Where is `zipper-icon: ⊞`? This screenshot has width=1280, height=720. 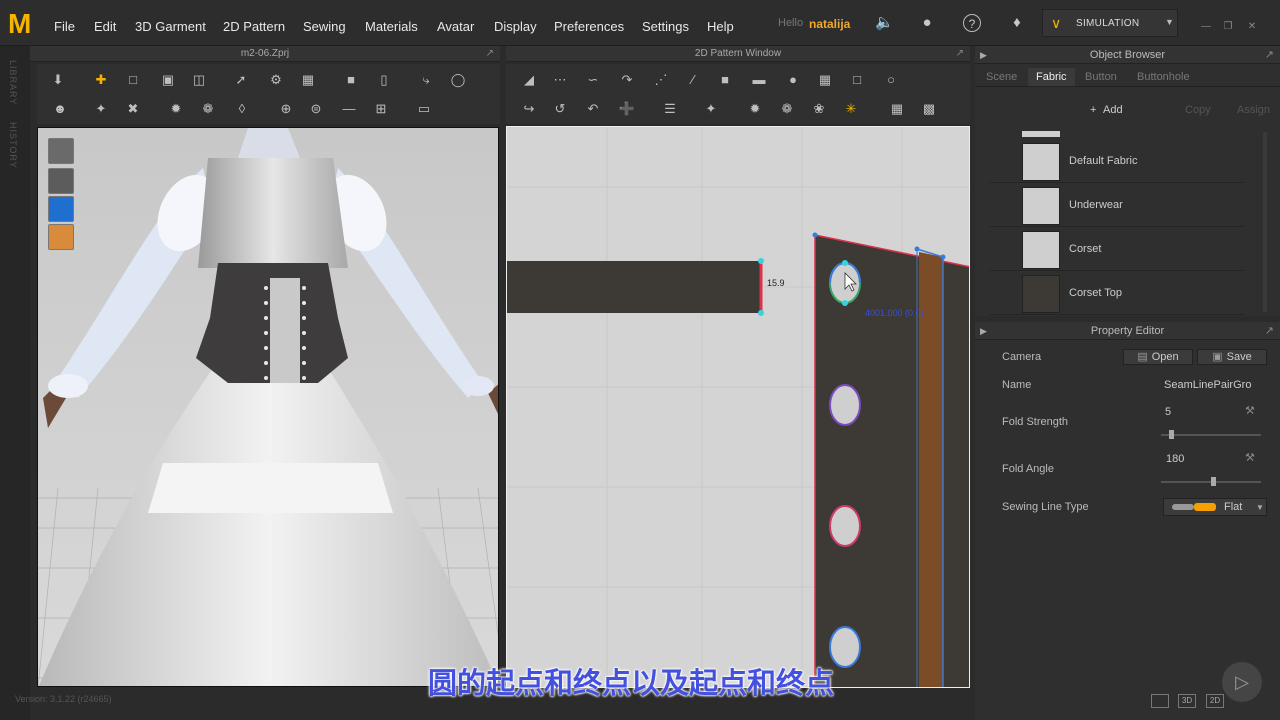
zipper-icon: ⊞ is located at coordinates (381, 109).